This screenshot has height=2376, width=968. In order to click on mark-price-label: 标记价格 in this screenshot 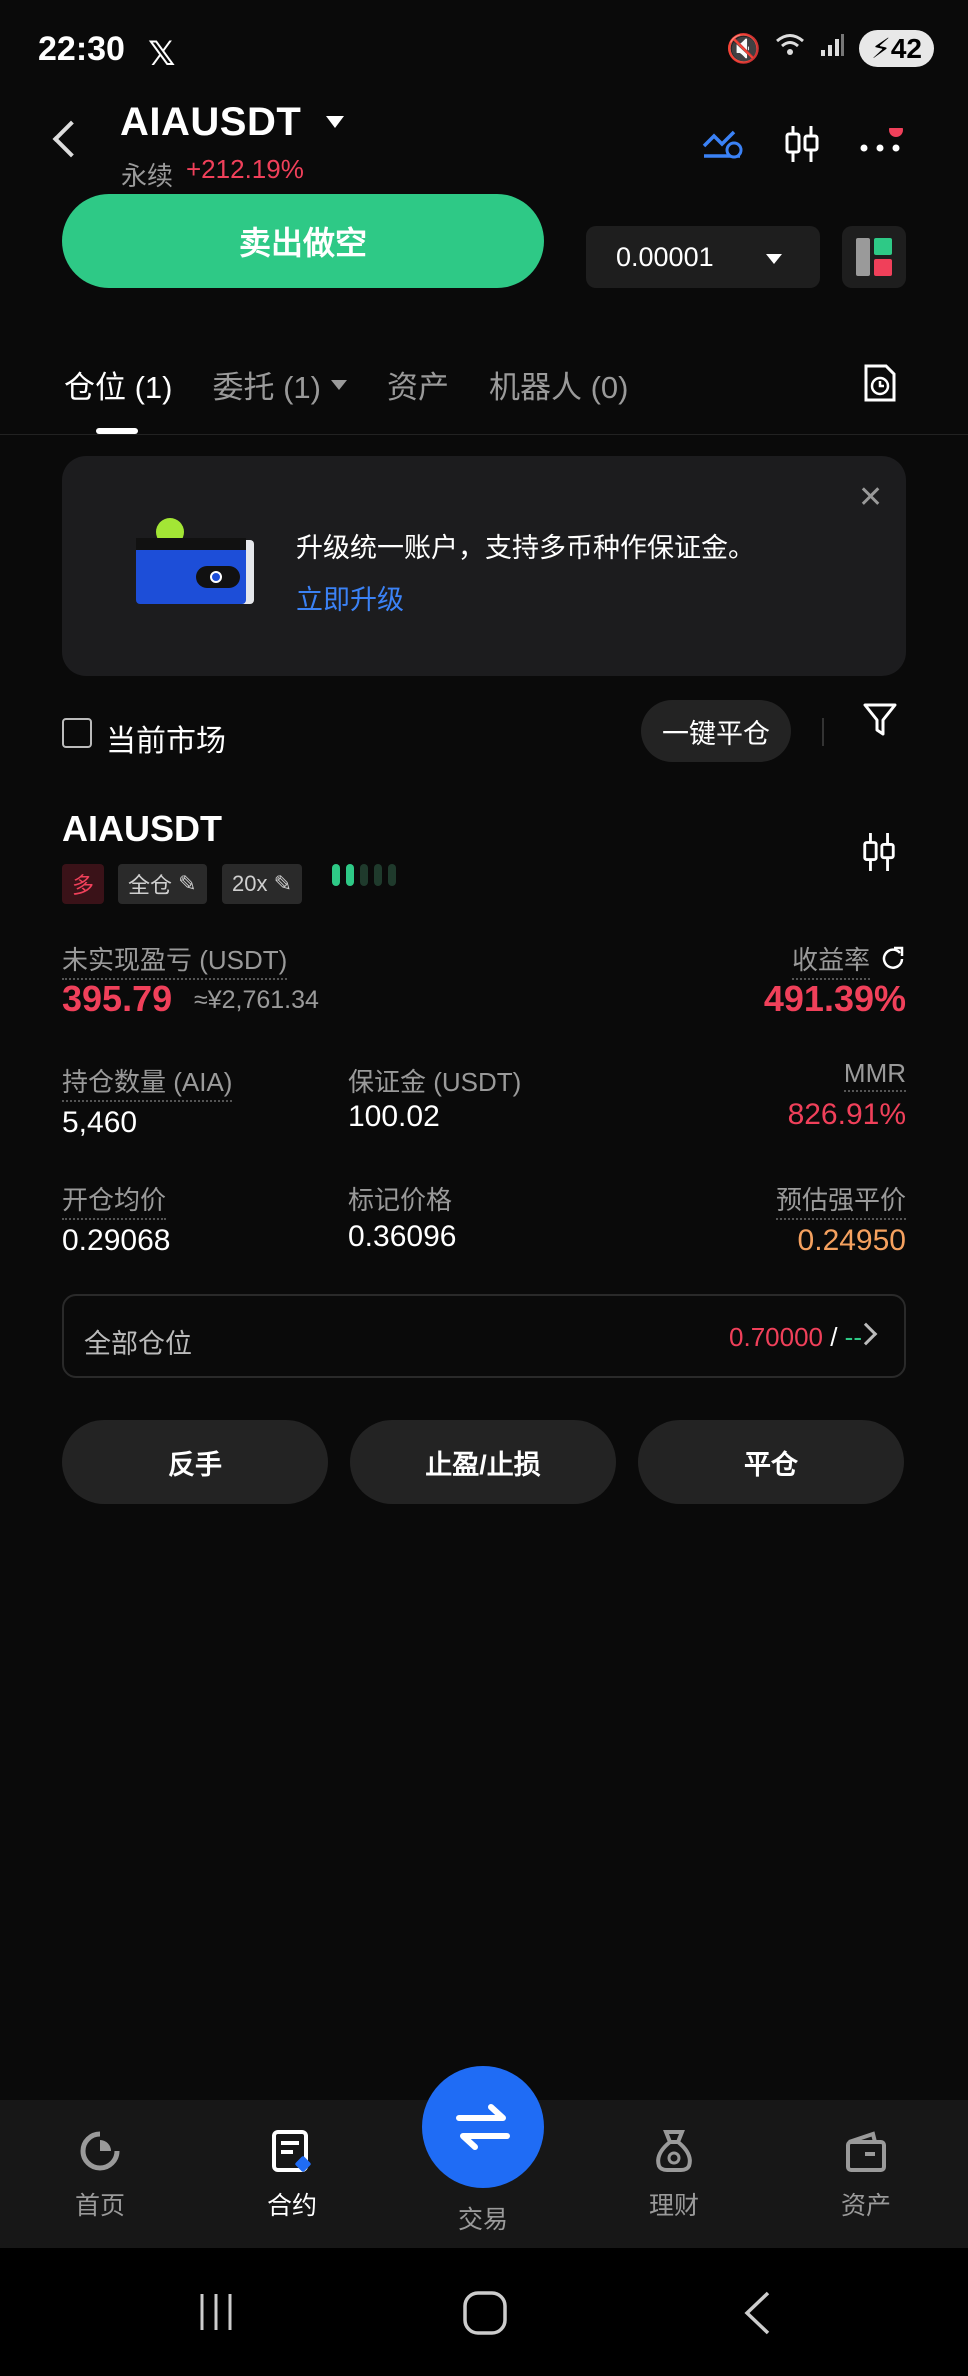, I will do `click(400, 1200)`.